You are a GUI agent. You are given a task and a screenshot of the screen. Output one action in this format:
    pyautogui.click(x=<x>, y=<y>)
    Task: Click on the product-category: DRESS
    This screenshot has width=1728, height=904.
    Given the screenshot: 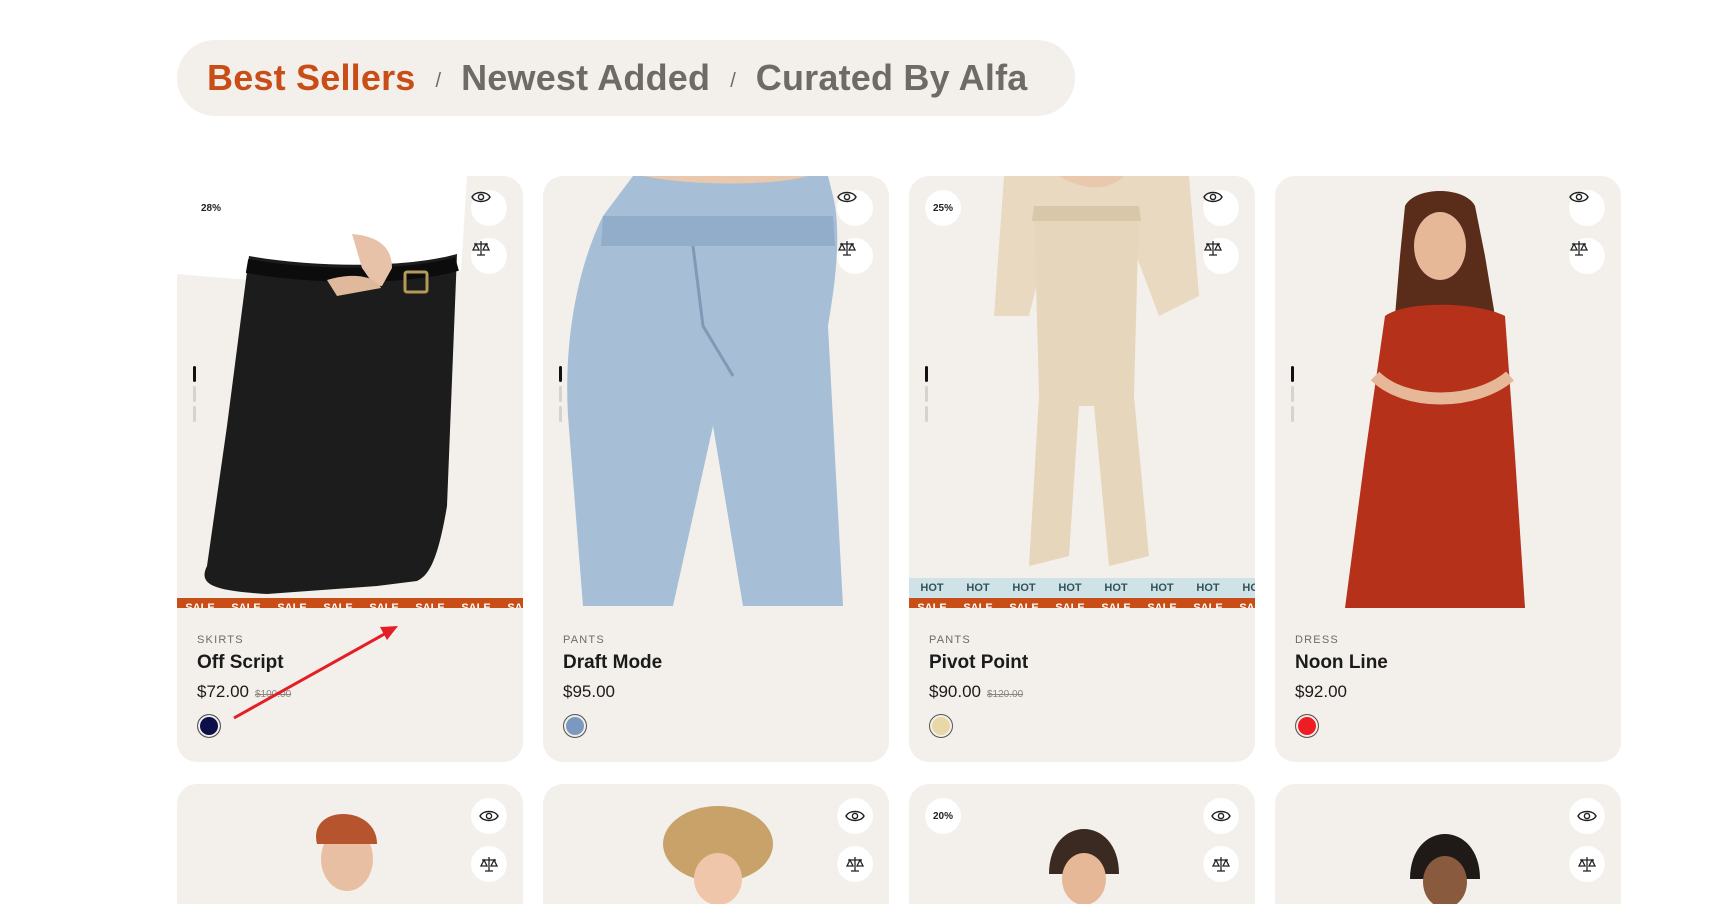 What is the action you would take?
    pyautogui.click(x=1317, y=640)
    